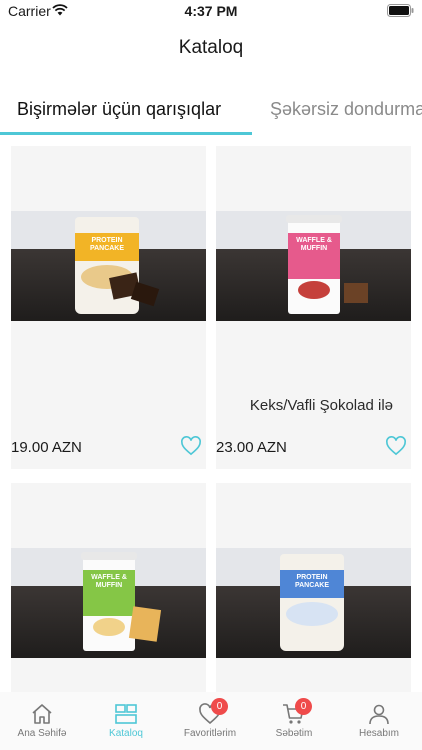  I want to click on product-card: PROTEIN PANCAKE, so click(313, 587).